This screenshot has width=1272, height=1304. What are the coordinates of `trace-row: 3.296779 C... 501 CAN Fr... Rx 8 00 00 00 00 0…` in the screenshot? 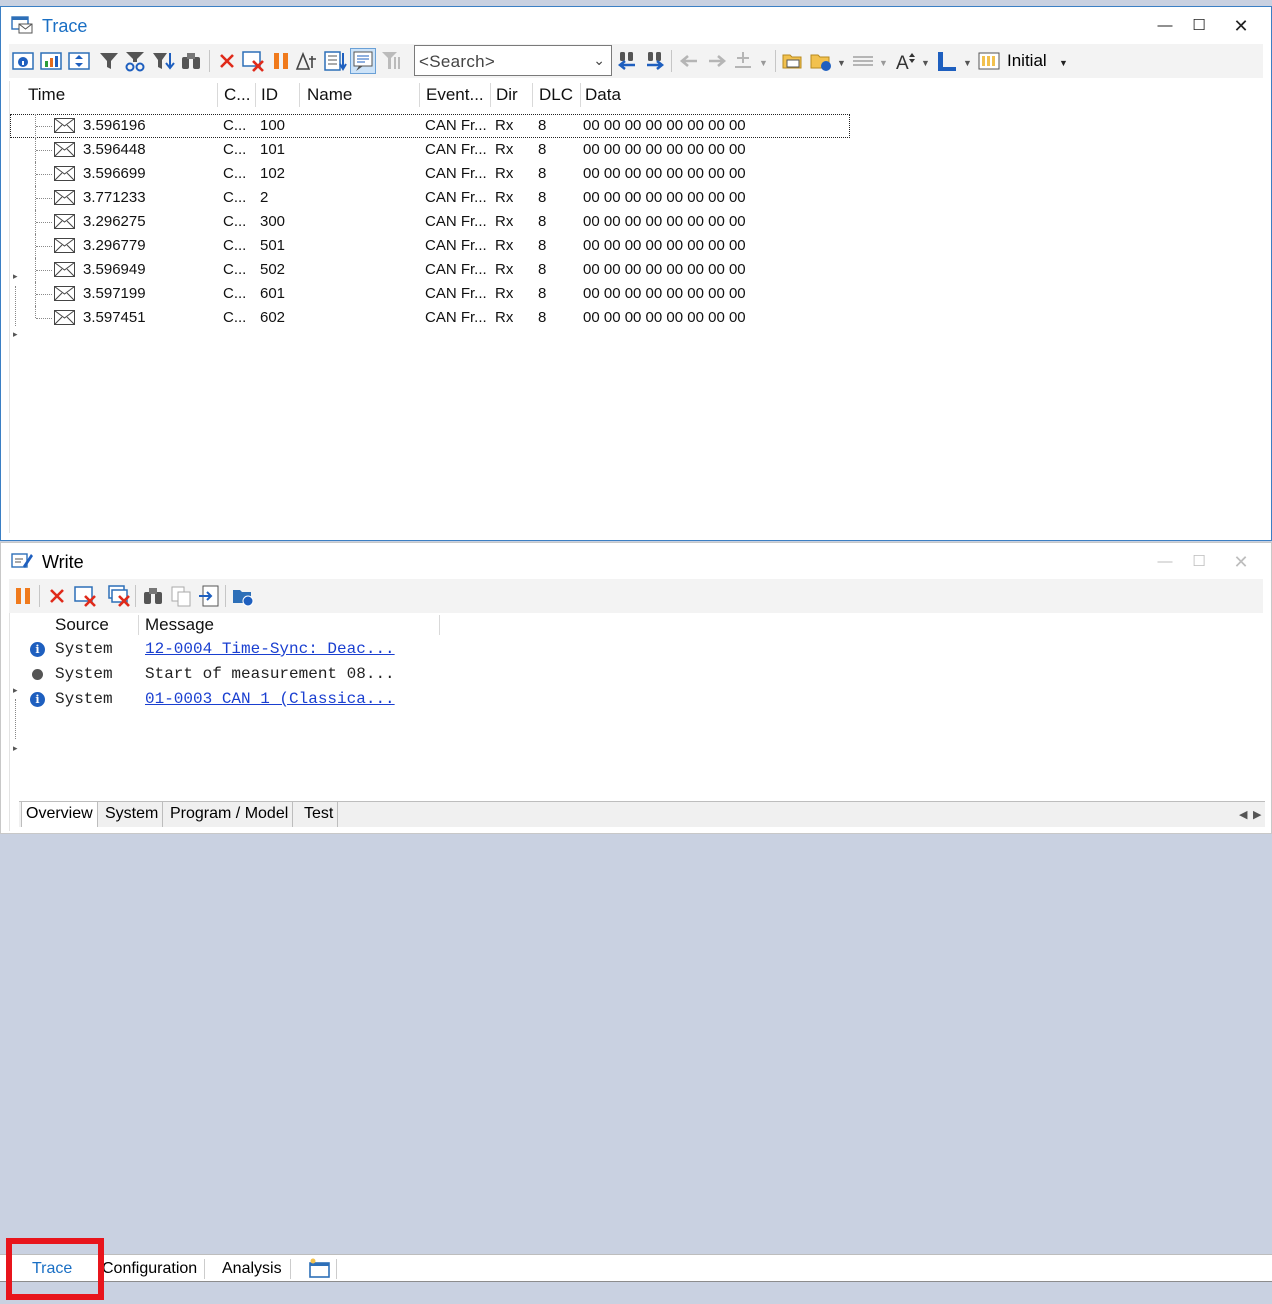 It's located at (430, 246).